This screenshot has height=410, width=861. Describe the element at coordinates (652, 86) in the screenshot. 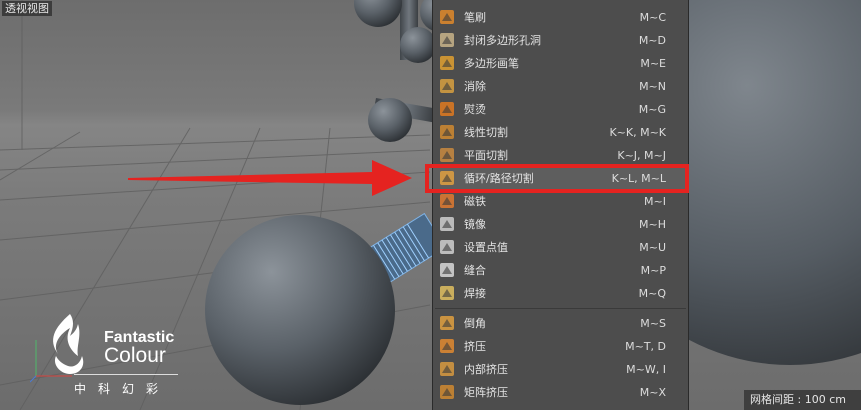

I see `menu-item-shortcut: M~N` at that location.